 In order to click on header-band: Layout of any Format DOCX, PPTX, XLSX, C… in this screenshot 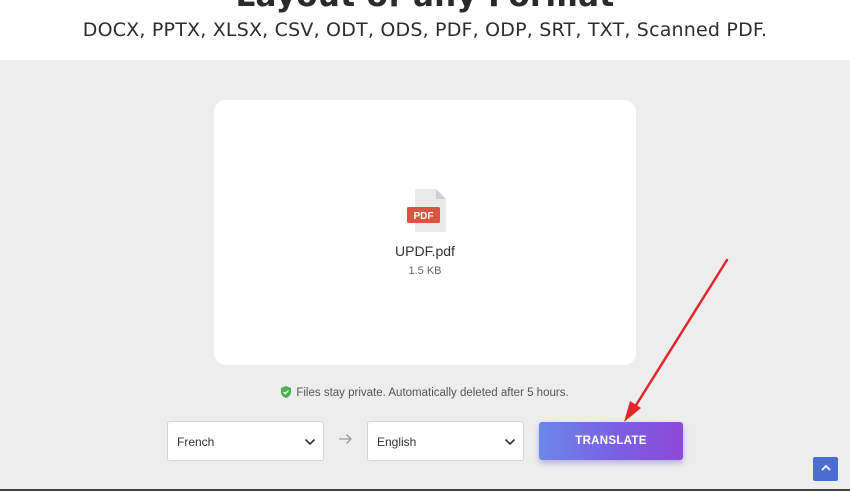, I will do `click(425, 30)`.